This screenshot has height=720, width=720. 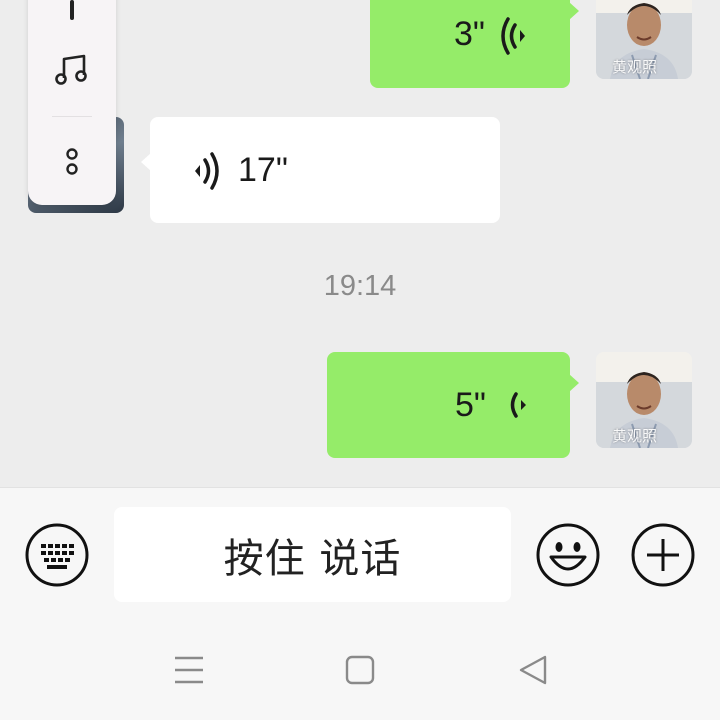 What do you see at coordinates (312, 558) in the screenshot?
I see `hold-to-talk-label: 按住 说话` at bounding box center [312, 558].